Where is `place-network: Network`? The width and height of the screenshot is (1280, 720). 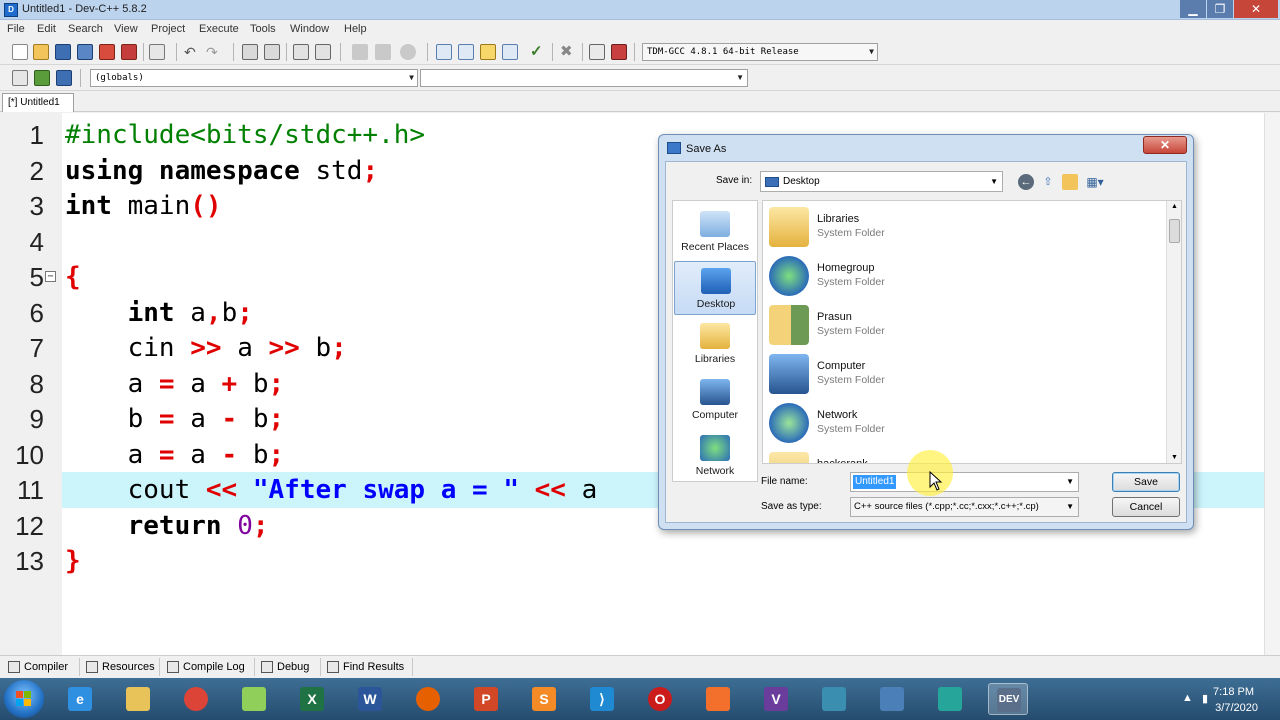 place-network: Network is located at coordinates (715, 456).